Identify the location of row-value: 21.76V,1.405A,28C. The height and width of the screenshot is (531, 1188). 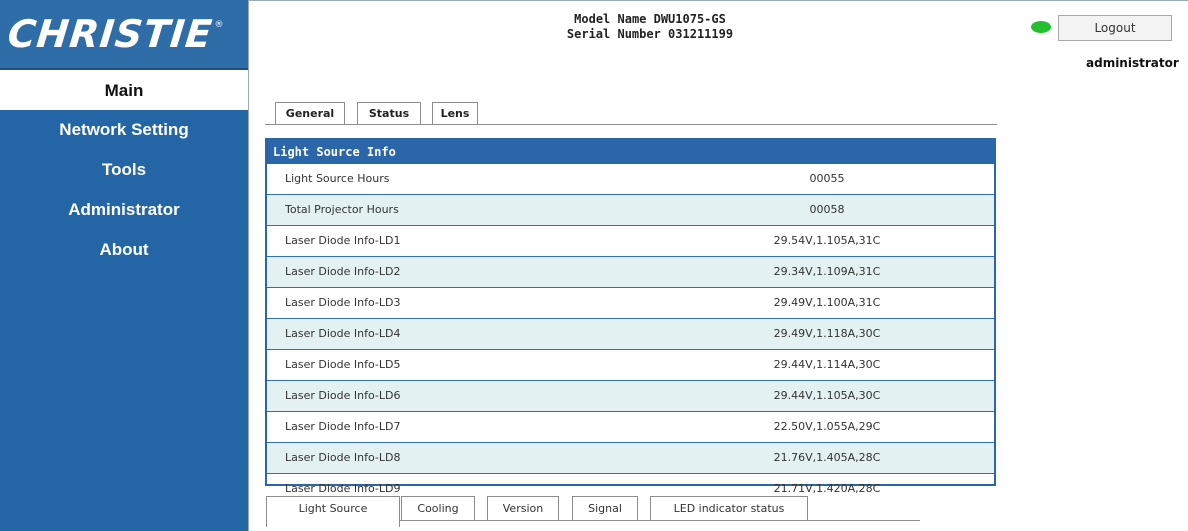
(827, 457).